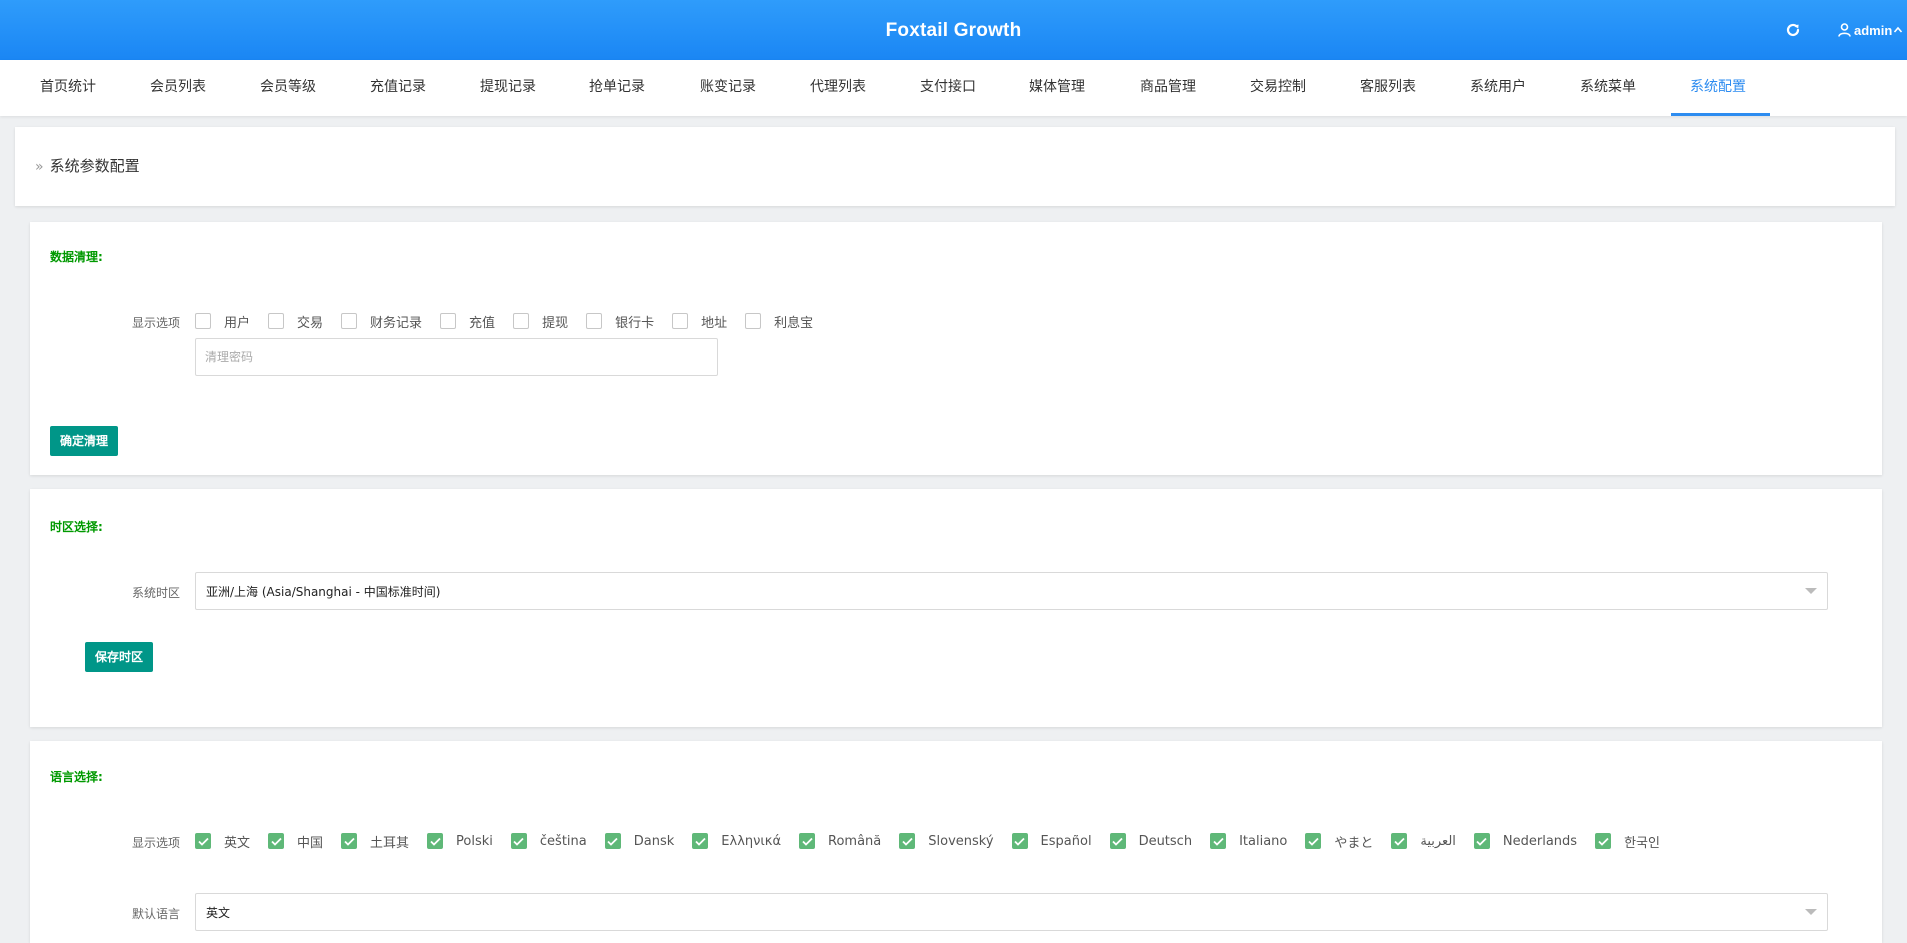 The height and width of the screenshot is (943, 1907). Describe the element at coordinates (76, 777) in the screenshot. I see `language-title: 语言选择:` at that location.